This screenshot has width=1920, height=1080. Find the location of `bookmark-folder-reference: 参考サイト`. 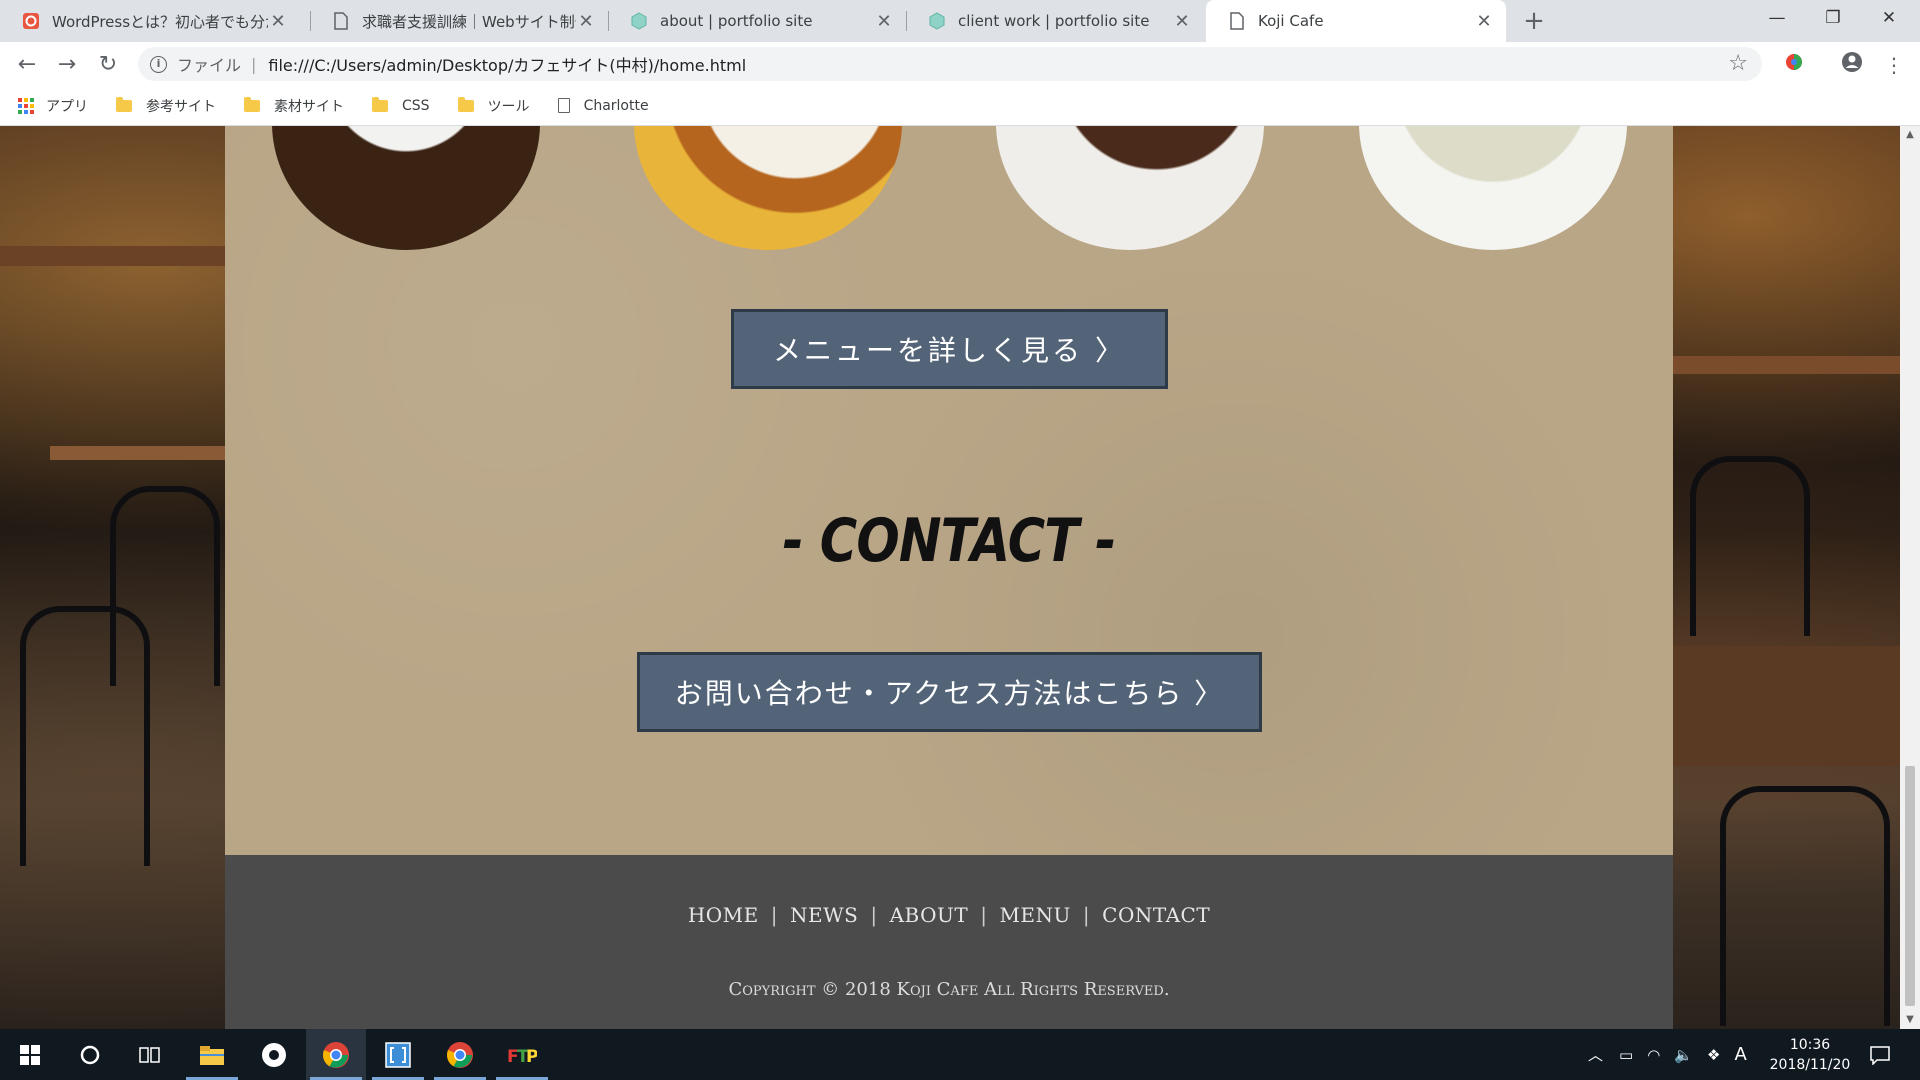

bookmark-folder-reference: 参考サイト is located at coordinates (166, 106).